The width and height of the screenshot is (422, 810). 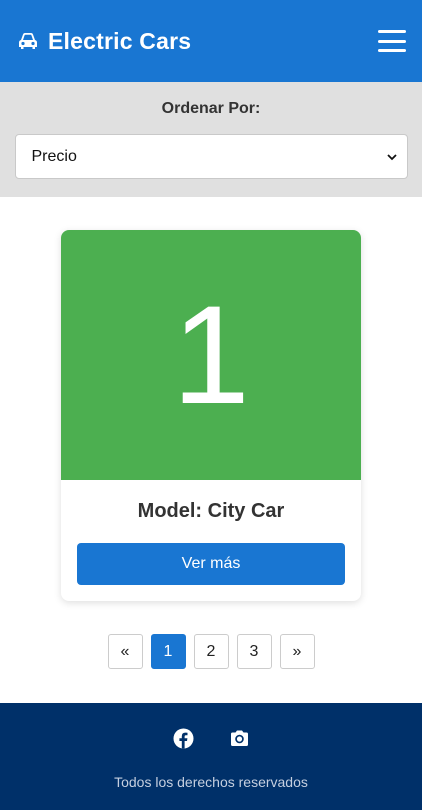 I want to click on sort-bar: Ordenar Por: Precio, so click(x=211, y=139).